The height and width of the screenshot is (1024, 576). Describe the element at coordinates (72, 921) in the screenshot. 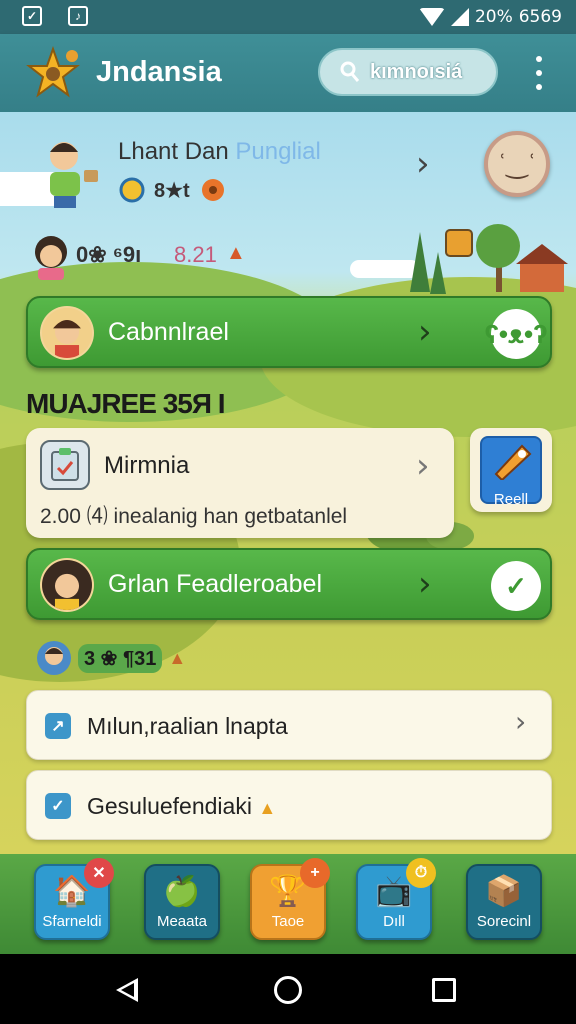

I see `dock-label: Sfarneldi` at that location.